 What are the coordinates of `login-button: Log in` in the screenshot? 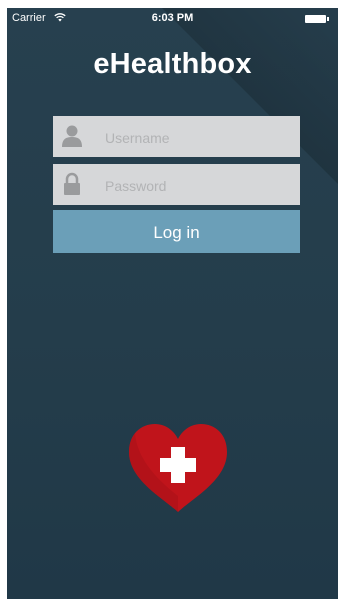 It's located at (176, 231).